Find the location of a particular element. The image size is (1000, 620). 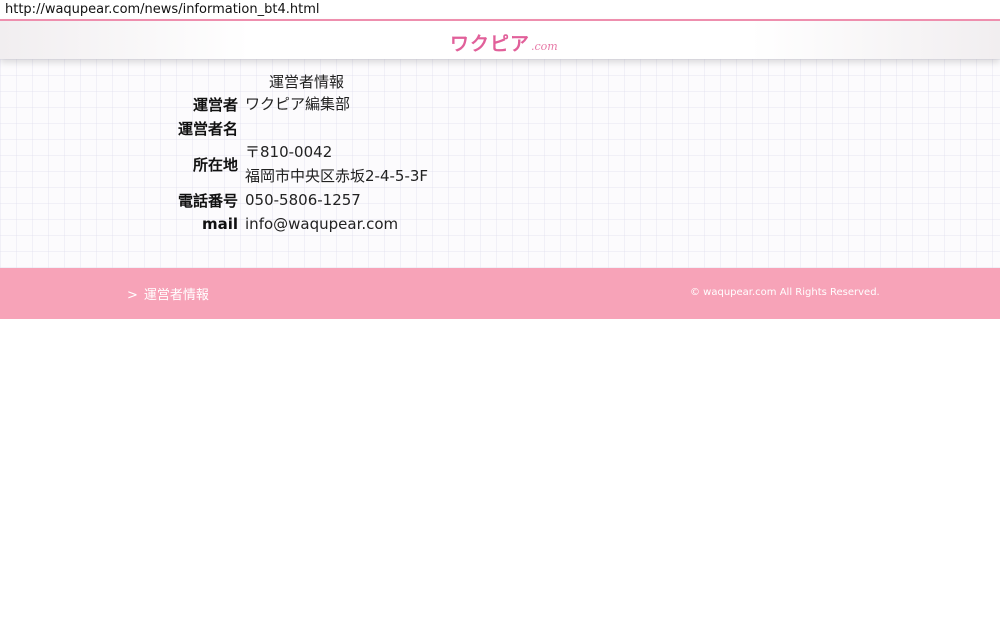

table-row: 電話番号 050-5806-1257 is located at coordinates (301, 200).